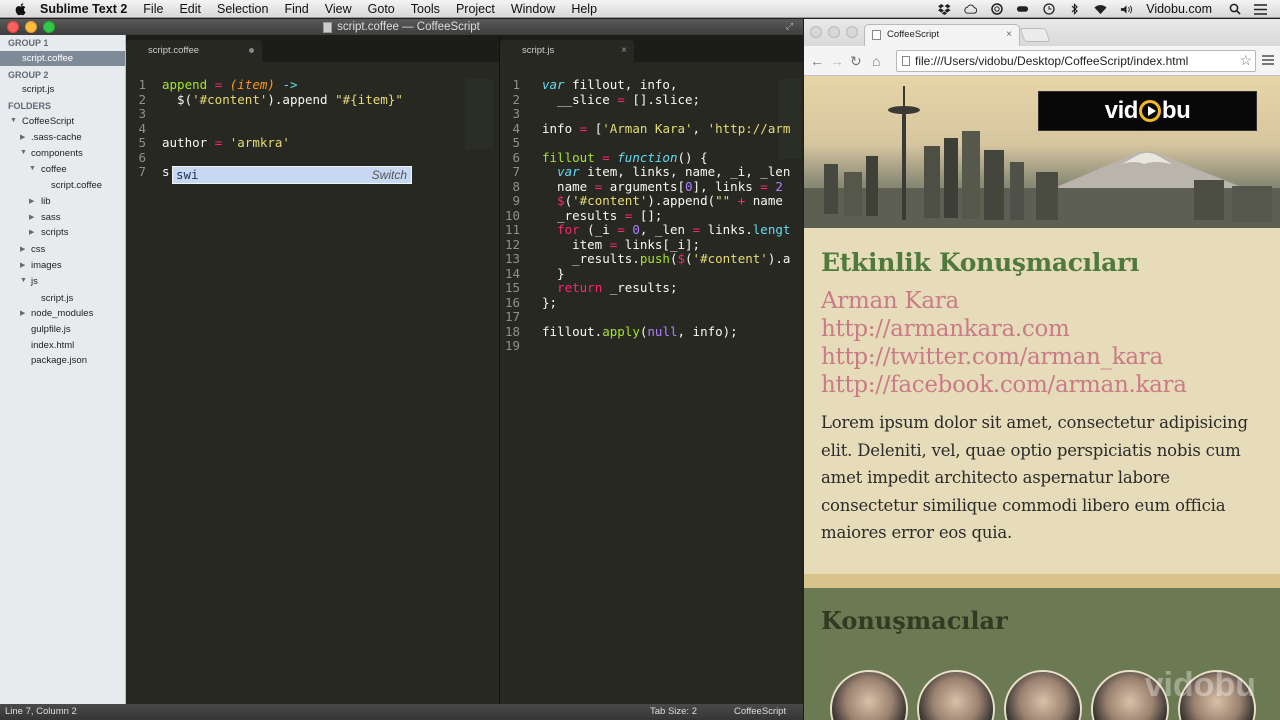 The width and height of the screenshot is (1280, 720). I want to click on unsaved-dot-icon, so click(251, 50).